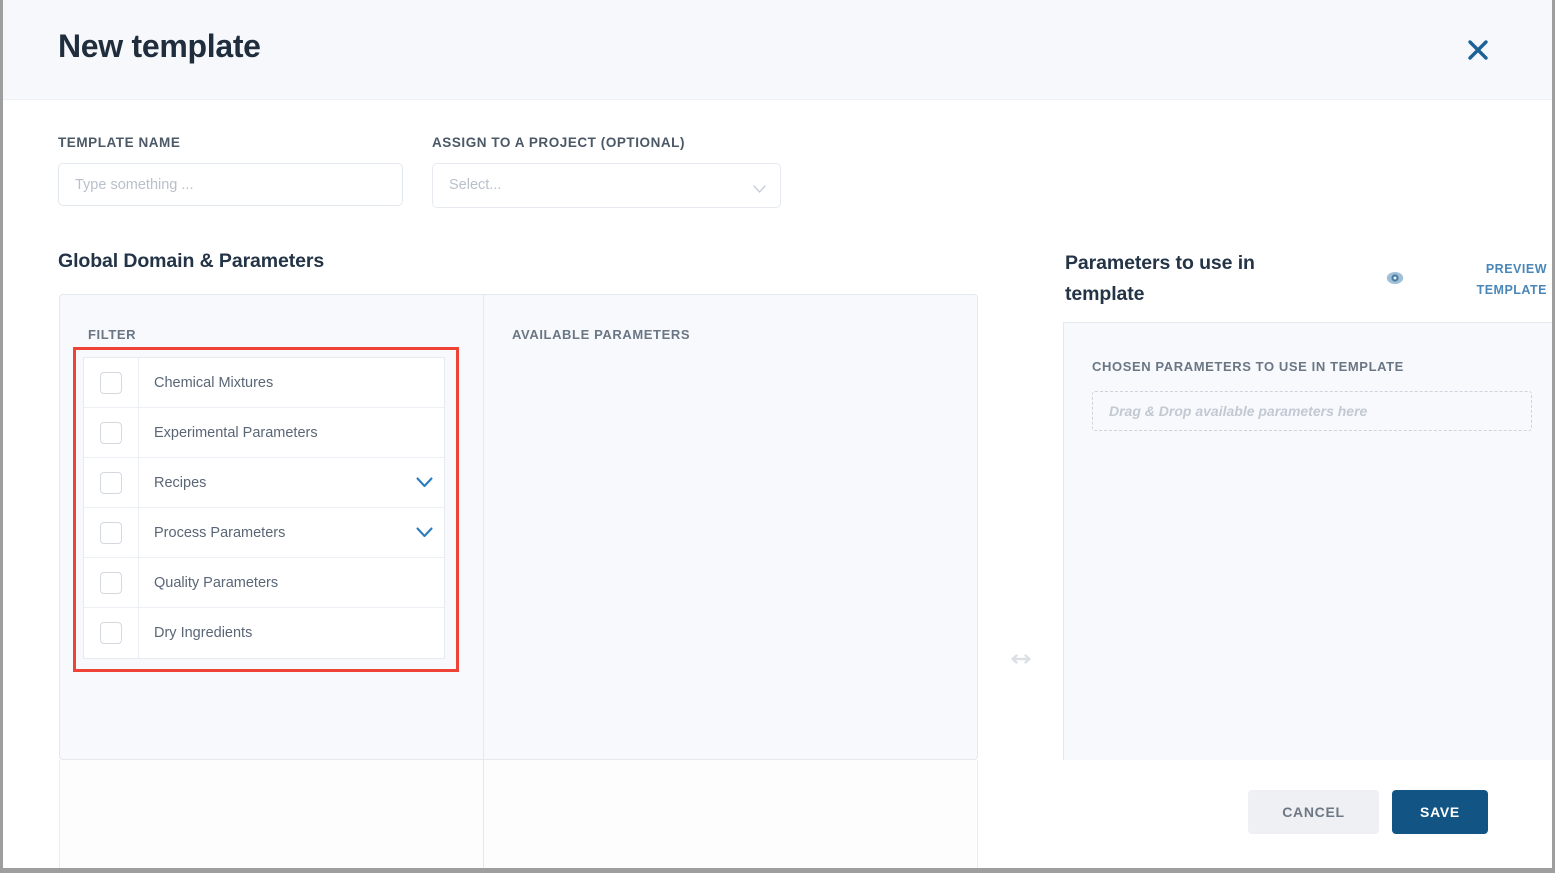 The height and width of the screenshot is (873, 1555). I want to click on filter-label: Quality Parameters, so click(216, 582).